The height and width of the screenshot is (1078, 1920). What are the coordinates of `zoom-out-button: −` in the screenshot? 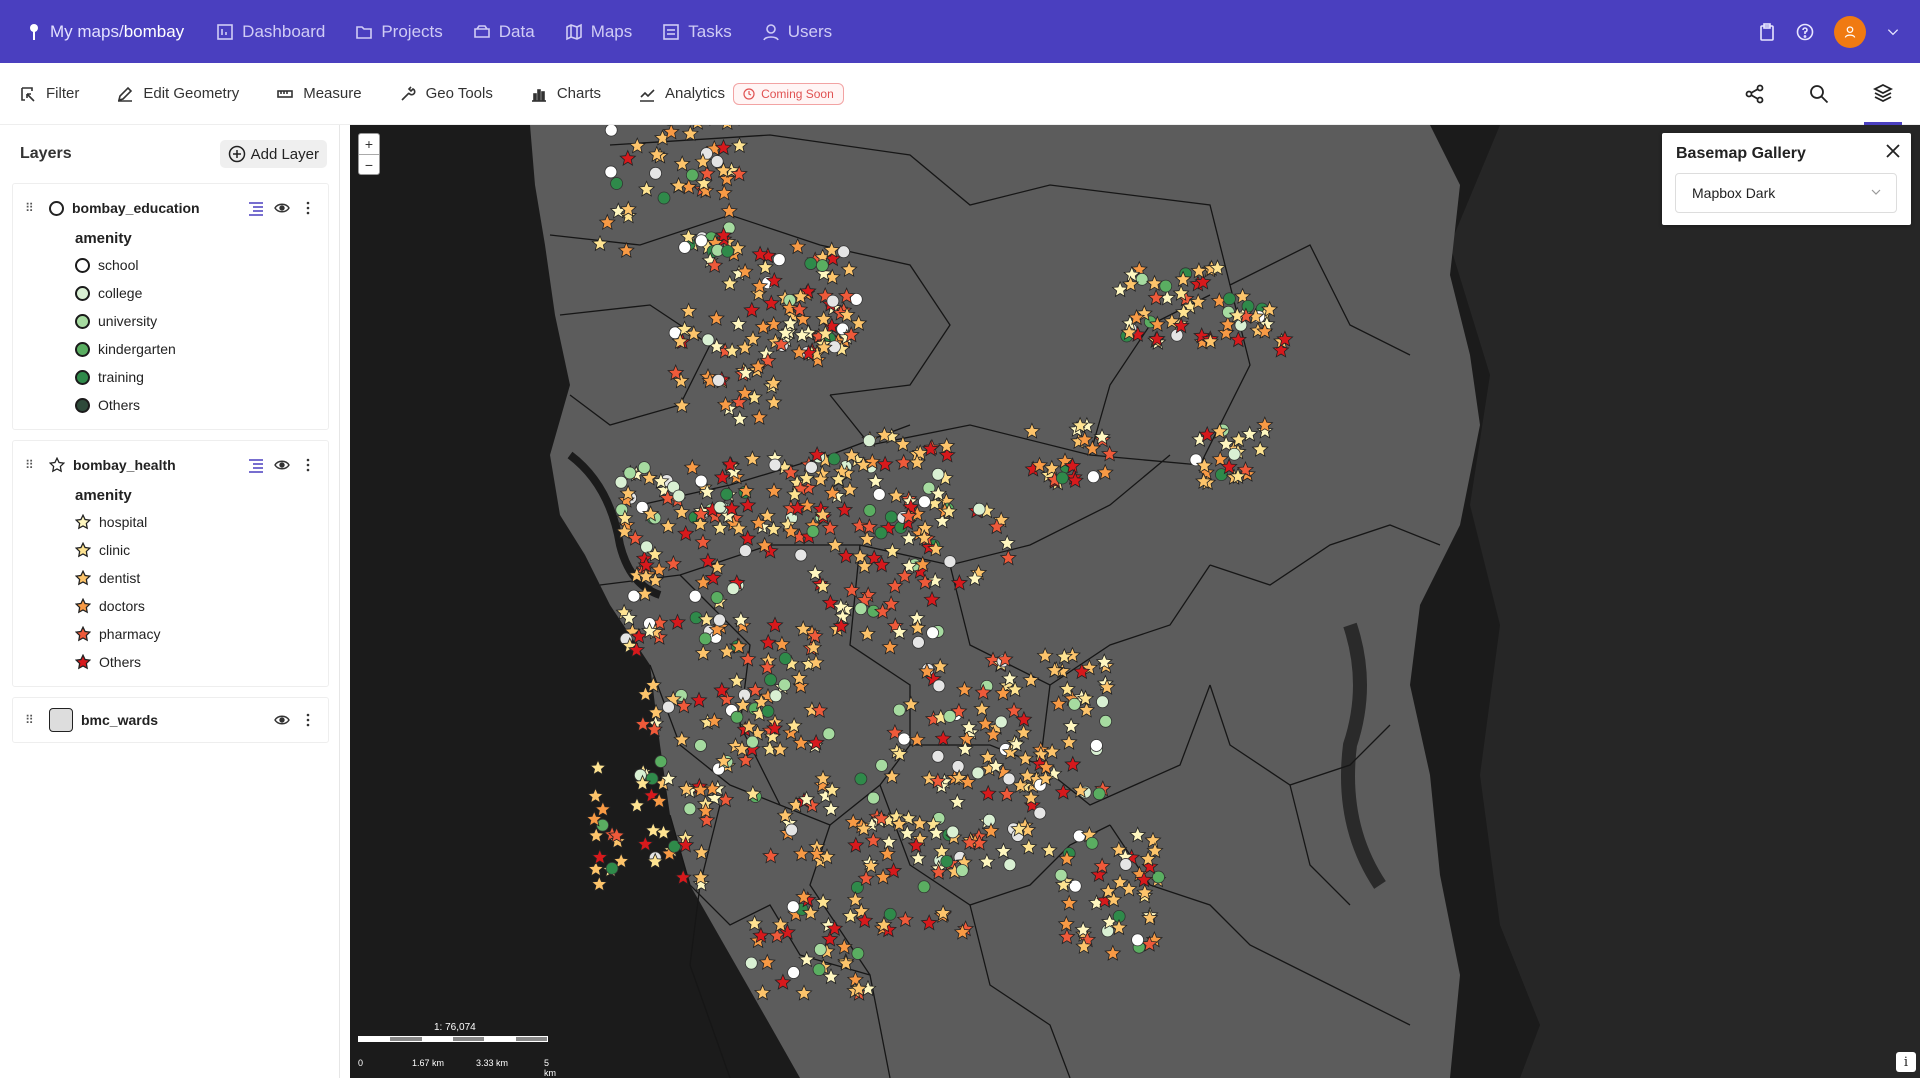 It's located at (369, 164).